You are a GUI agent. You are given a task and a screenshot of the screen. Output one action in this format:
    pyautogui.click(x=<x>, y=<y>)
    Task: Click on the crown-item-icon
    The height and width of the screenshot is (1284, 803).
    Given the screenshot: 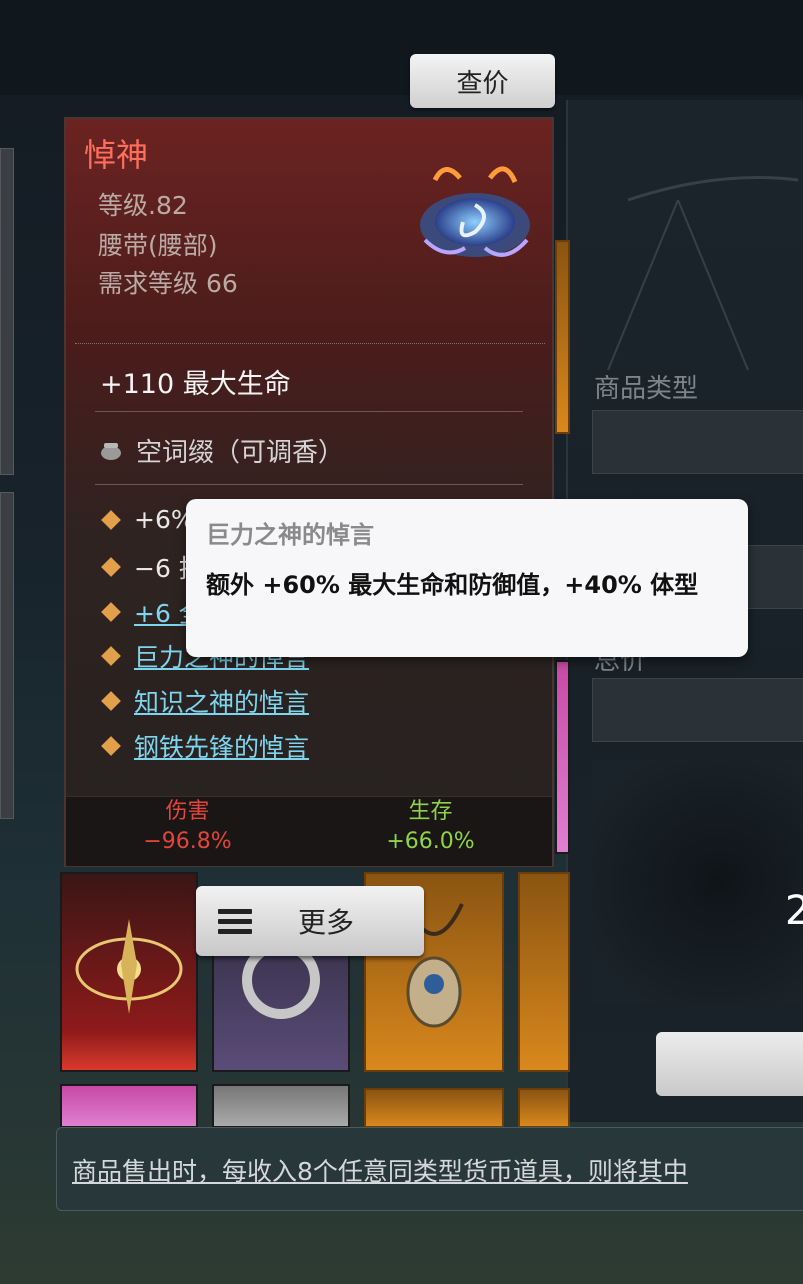 What is the action you would take?
    pyautogui.click(x=129, y=966)
    